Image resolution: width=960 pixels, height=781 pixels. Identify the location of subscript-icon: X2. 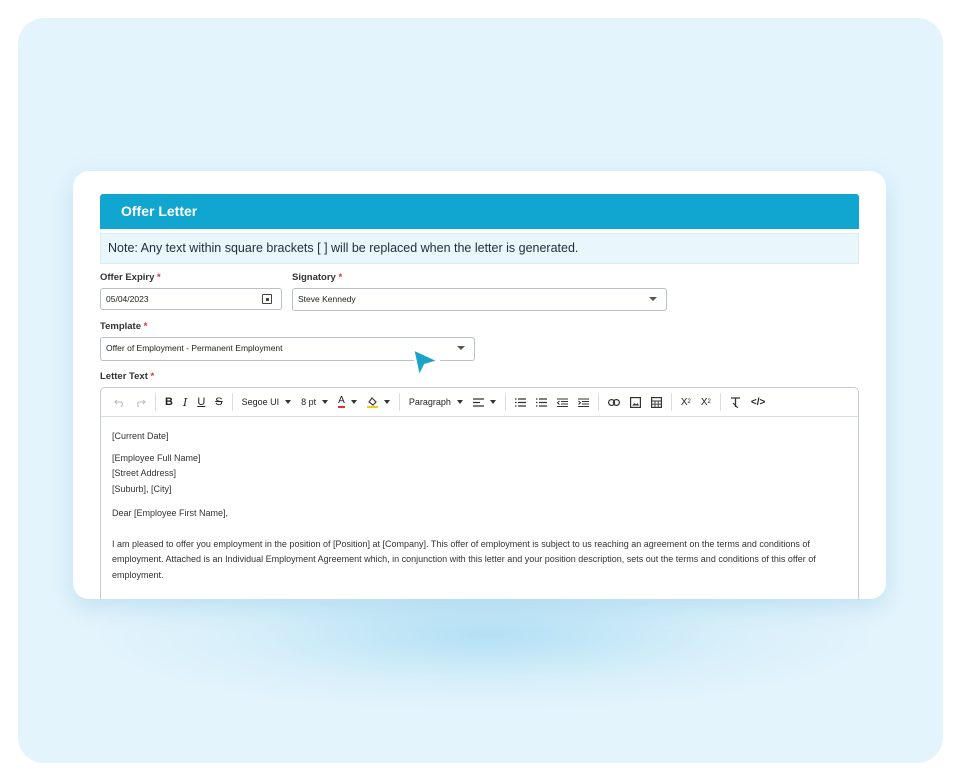
(706, 402).